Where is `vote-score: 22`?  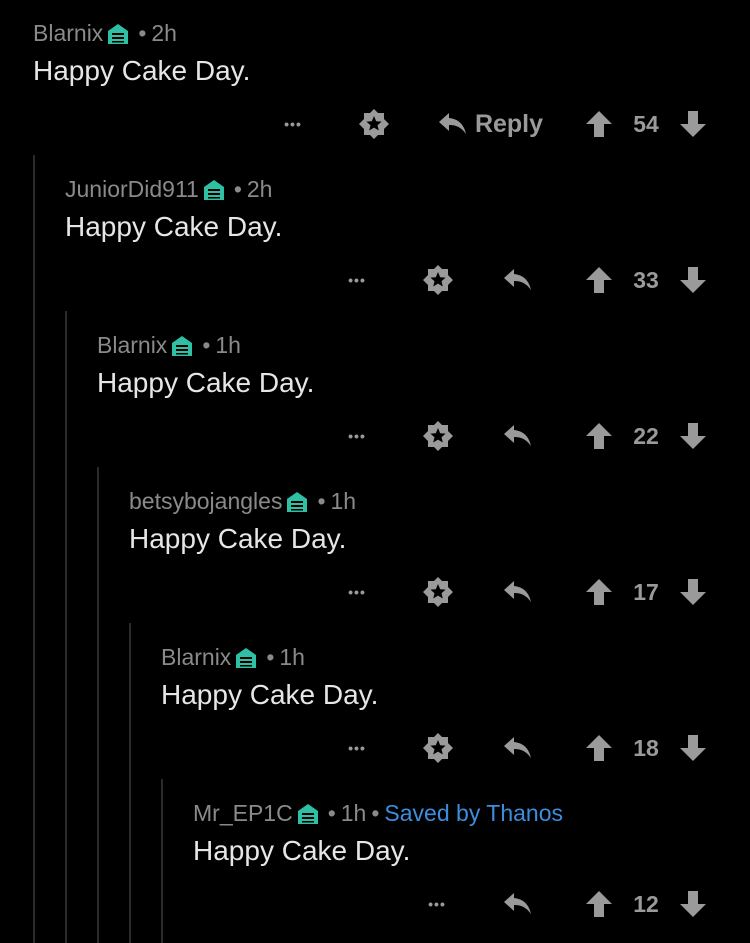
vote-score: 22 is located at coordinates (646, 435).